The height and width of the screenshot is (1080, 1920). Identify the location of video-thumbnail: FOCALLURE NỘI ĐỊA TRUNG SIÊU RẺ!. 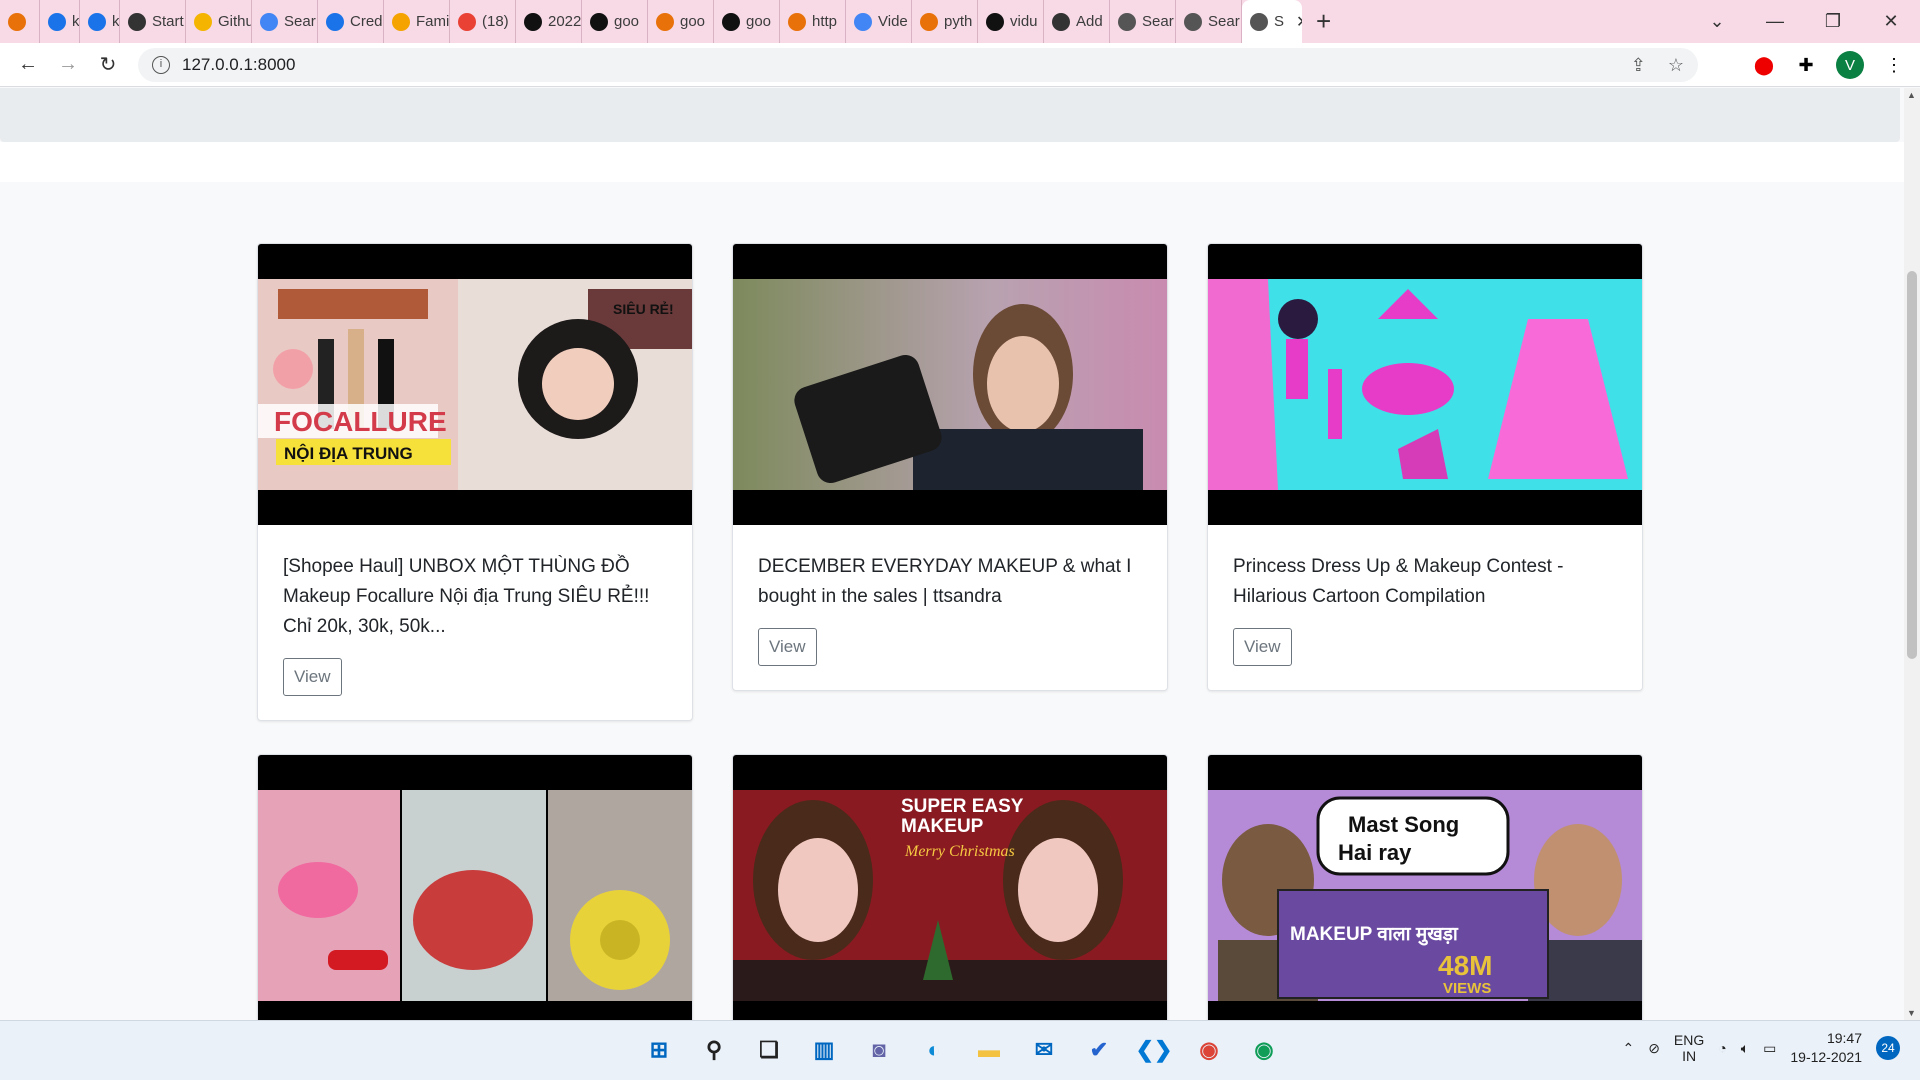
(475, 384).